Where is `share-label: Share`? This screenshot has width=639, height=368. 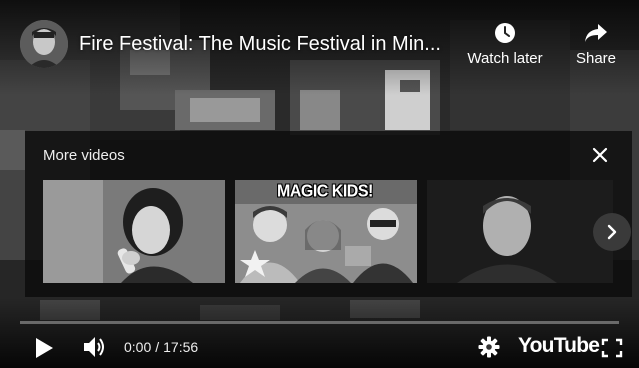
share-label: Share is located at coordinates (596, 58).